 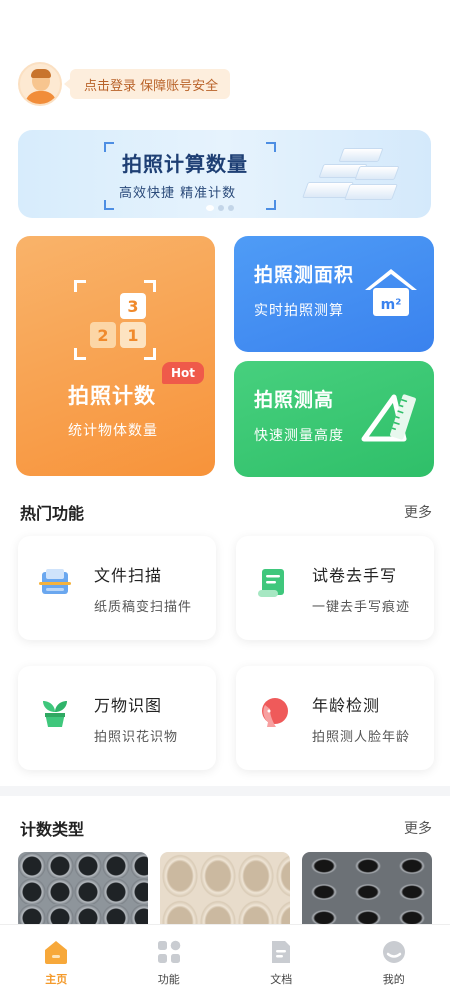 What do you see at coordinates (133, 306) in the screenshot?
I see `digit-3: 3` at bounding box center [133, 306].